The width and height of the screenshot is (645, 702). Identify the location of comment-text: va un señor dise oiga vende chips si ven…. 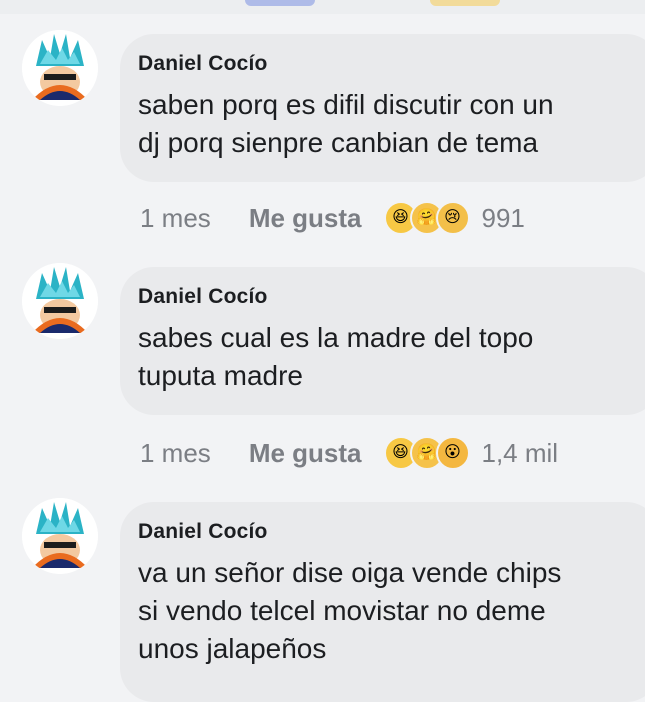
(391, 611).